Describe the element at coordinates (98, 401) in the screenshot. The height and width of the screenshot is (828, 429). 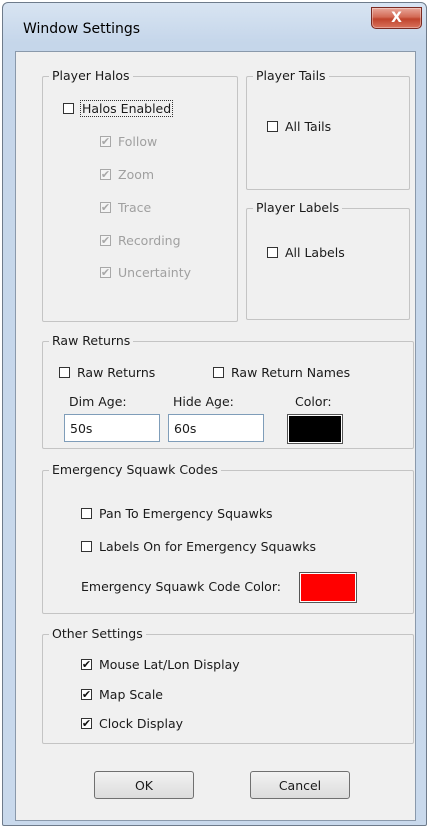
I see `dim-age-label: Dim Age:` at that location.